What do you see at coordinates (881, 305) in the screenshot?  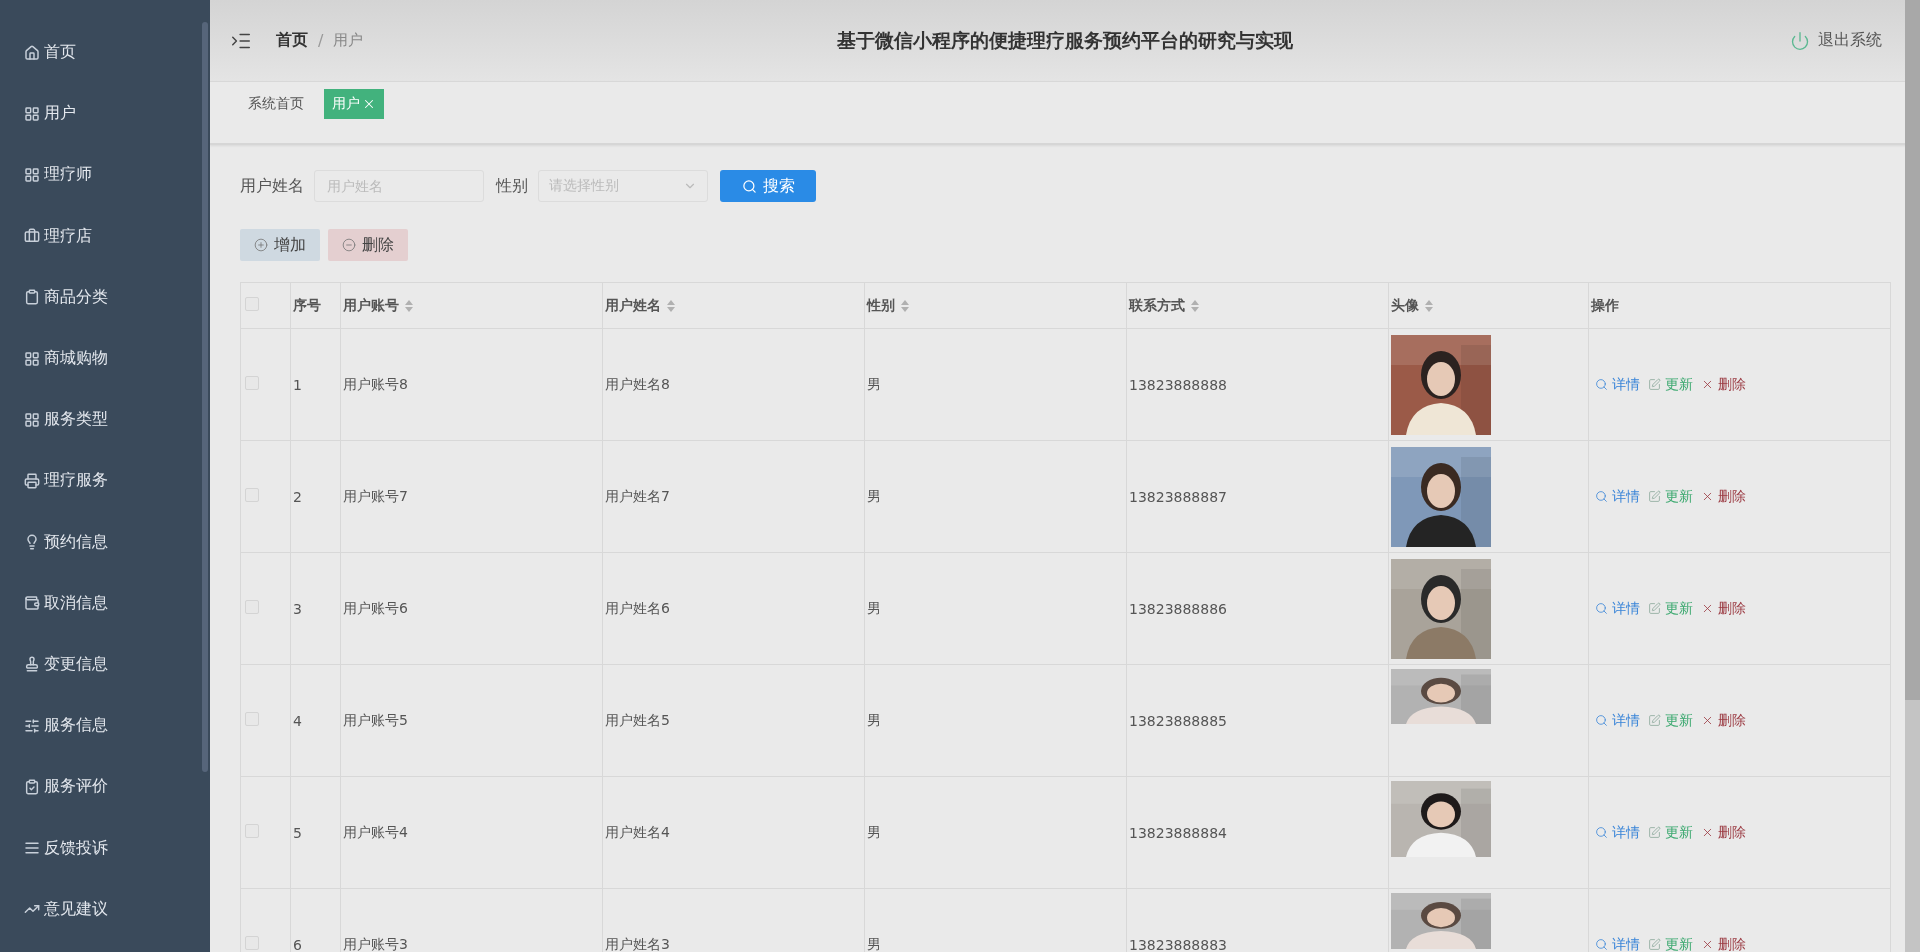 I see `column-header: 性别` at bounding box center [881, 305].